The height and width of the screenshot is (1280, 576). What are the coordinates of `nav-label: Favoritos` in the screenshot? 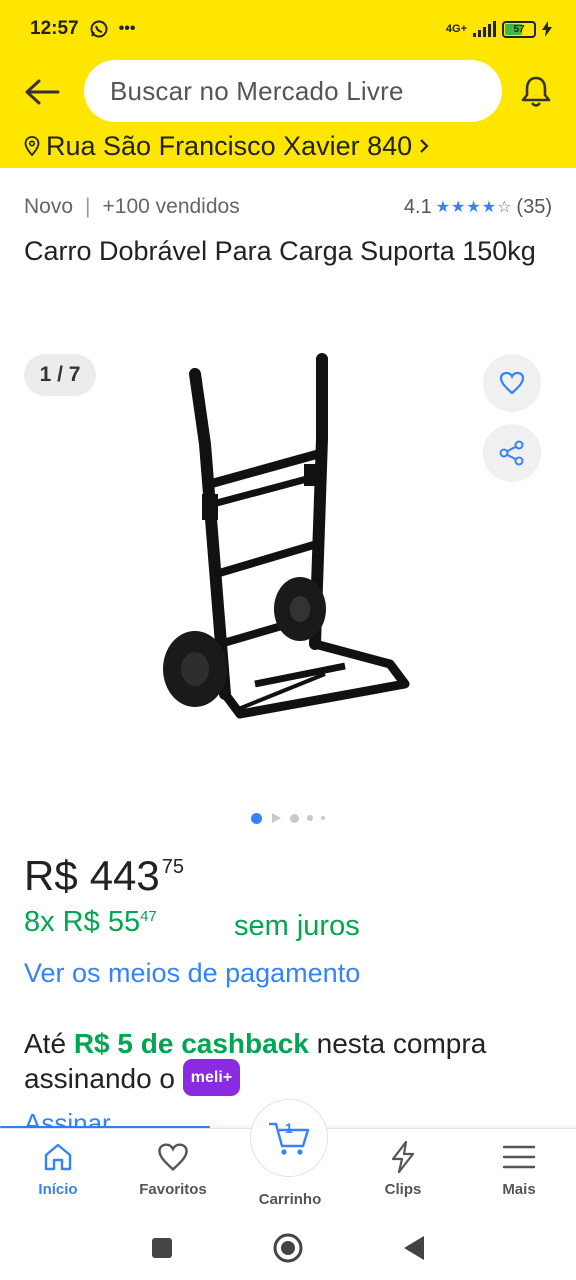 It's located at (173, 1189).